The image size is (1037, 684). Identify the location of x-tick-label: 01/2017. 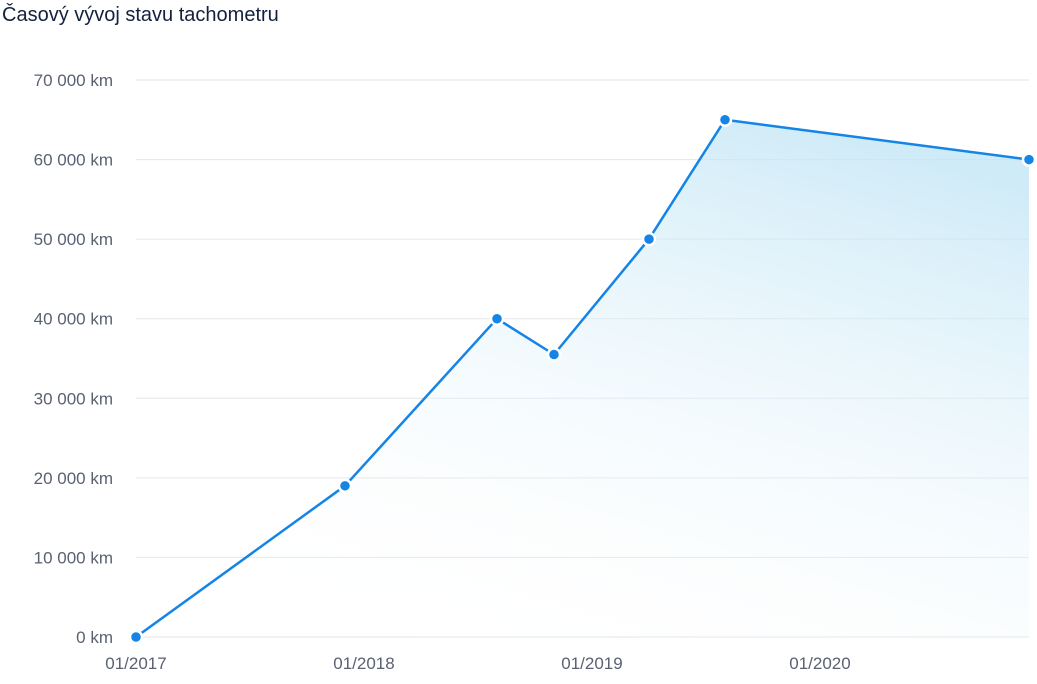
(135, 663).